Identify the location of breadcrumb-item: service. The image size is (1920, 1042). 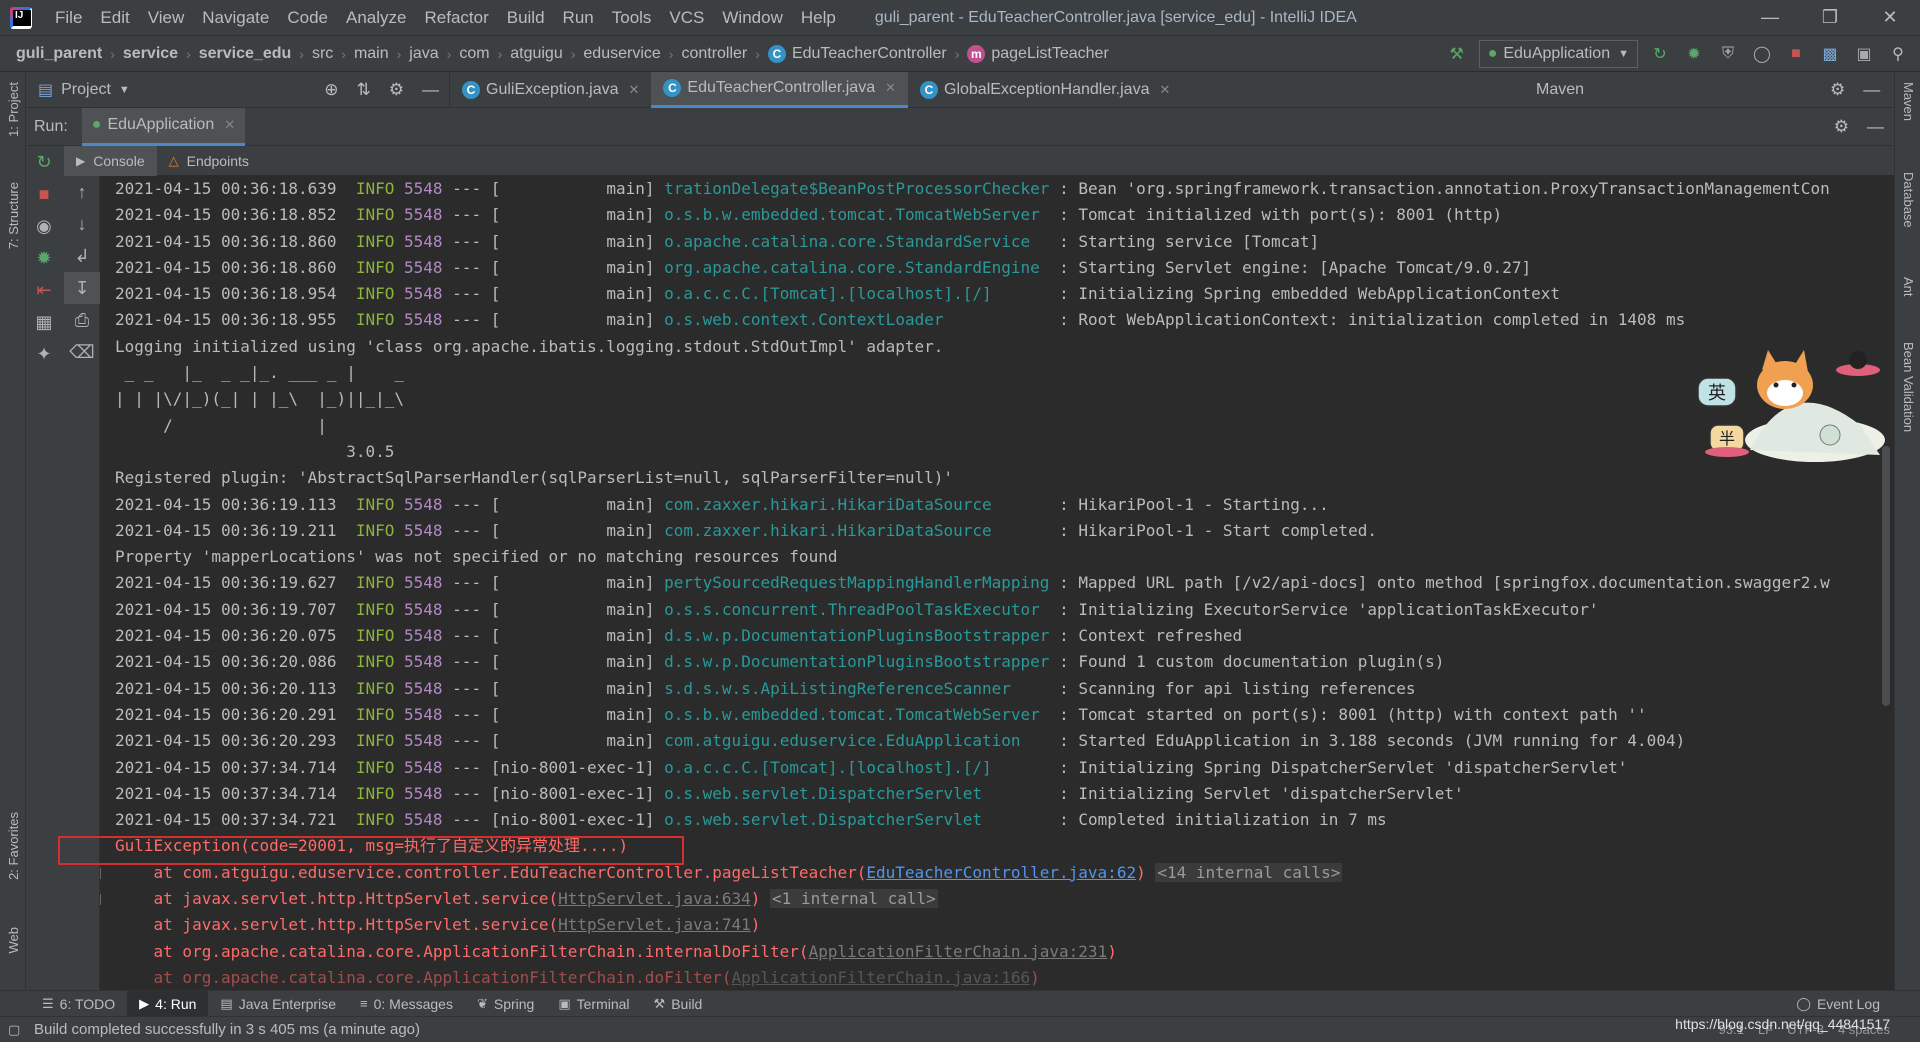
(150, 54).